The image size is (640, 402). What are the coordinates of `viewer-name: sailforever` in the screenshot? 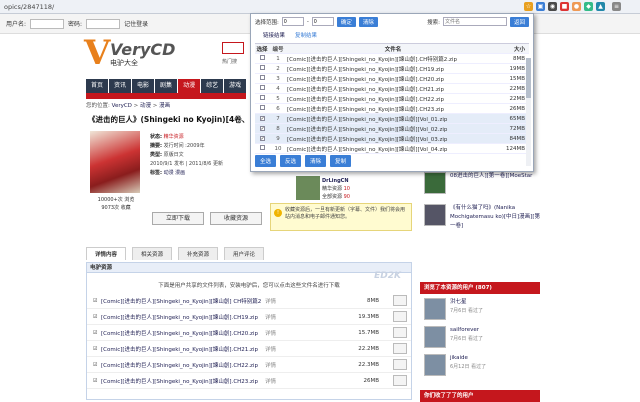 It's located at (466, 330).